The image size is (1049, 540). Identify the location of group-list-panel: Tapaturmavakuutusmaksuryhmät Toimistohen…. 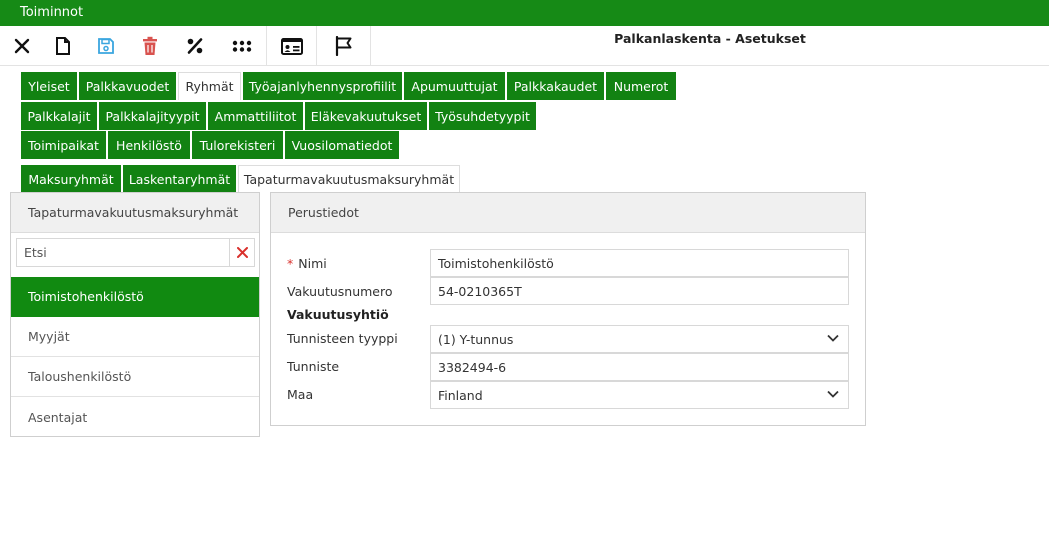
(135, 314).